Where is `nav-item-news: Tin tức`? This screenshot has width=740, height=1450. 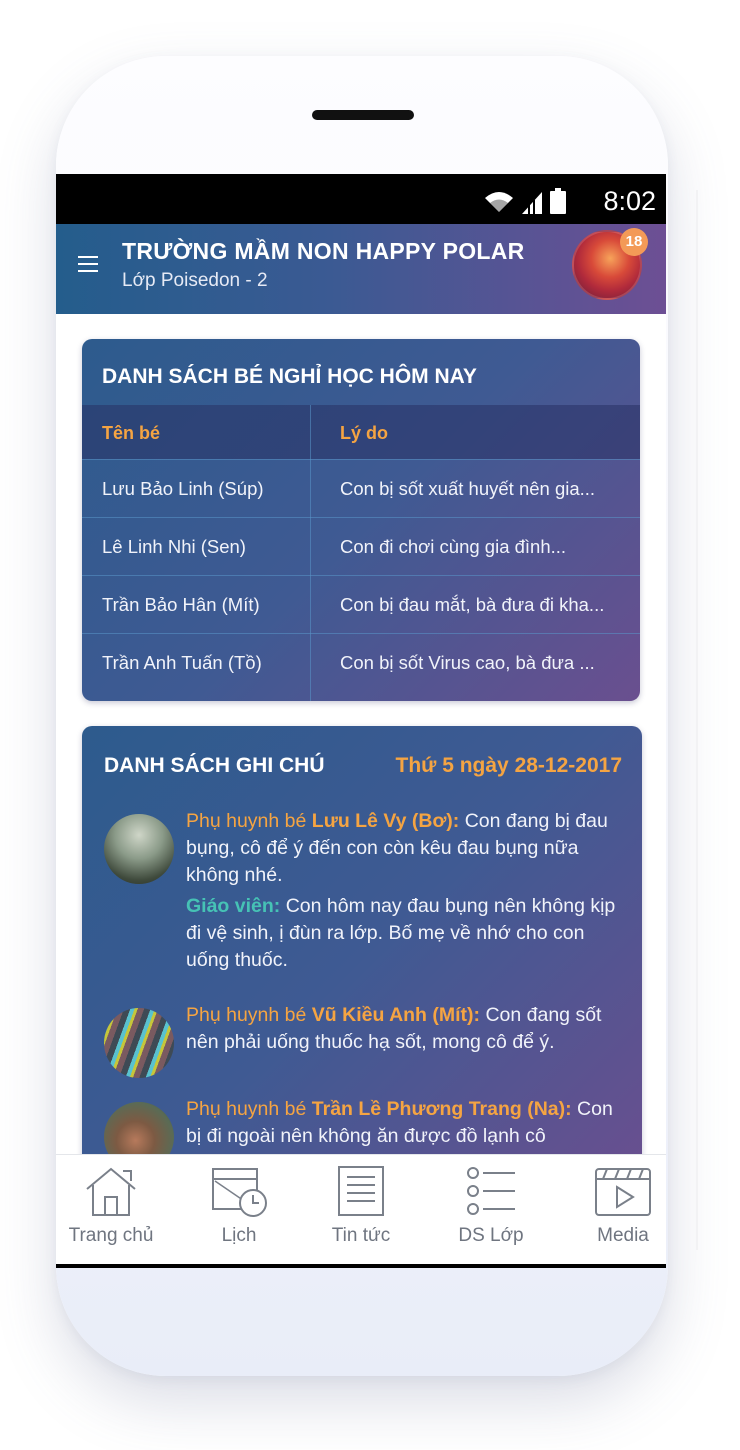 nav-item-news: Tin tức is located at coordinates (361, 1213).